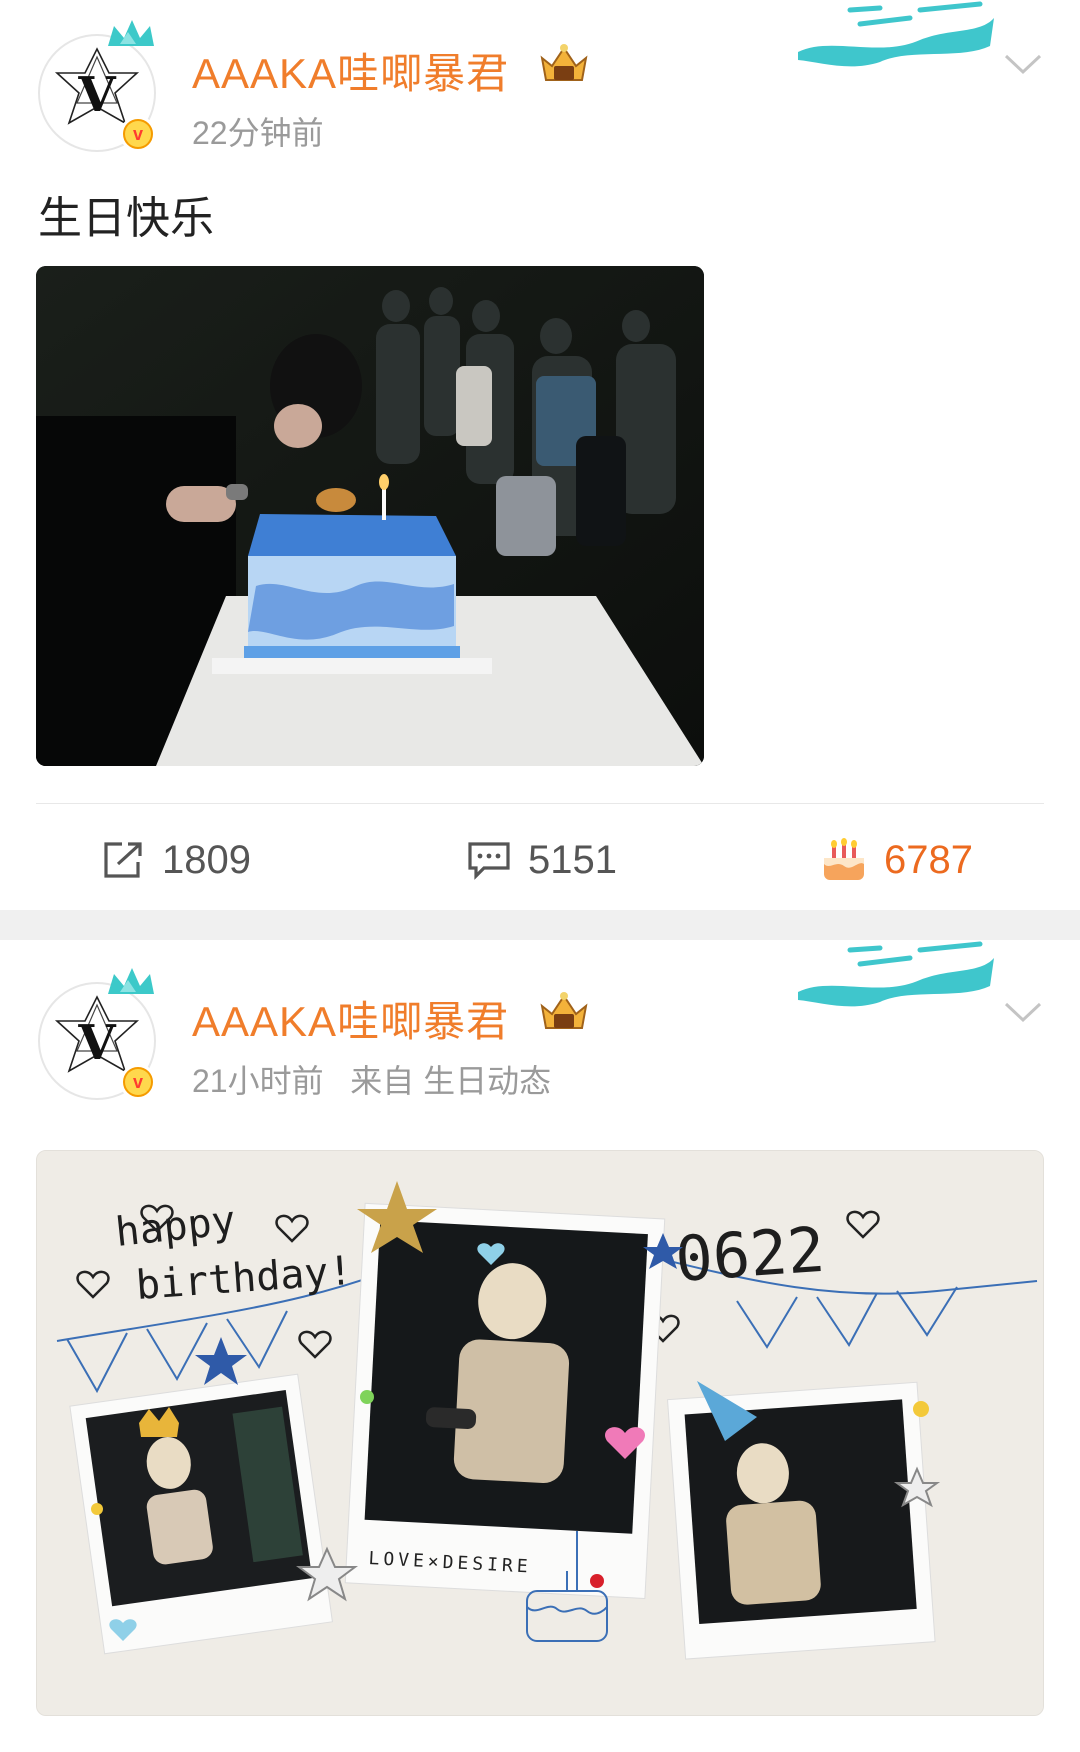 The width and height of the screenshot is (1080, 1752). Describe the element at coordinates (489, 861) in the screenshot. I see `comment-icon` at that location.